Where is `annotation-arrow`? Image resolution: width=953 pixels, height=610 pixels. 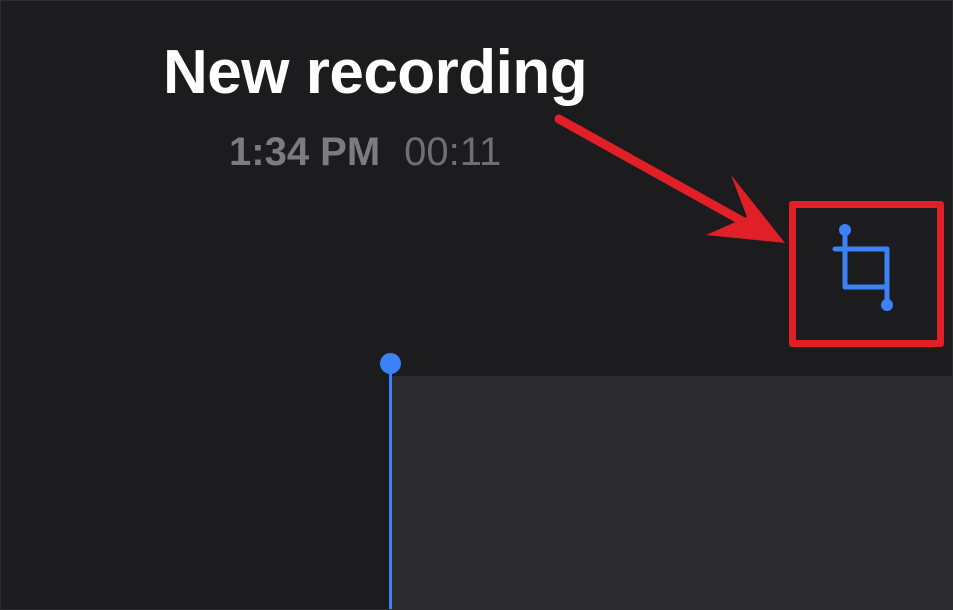 annotation-arrow is located at coordinates (669, 178).